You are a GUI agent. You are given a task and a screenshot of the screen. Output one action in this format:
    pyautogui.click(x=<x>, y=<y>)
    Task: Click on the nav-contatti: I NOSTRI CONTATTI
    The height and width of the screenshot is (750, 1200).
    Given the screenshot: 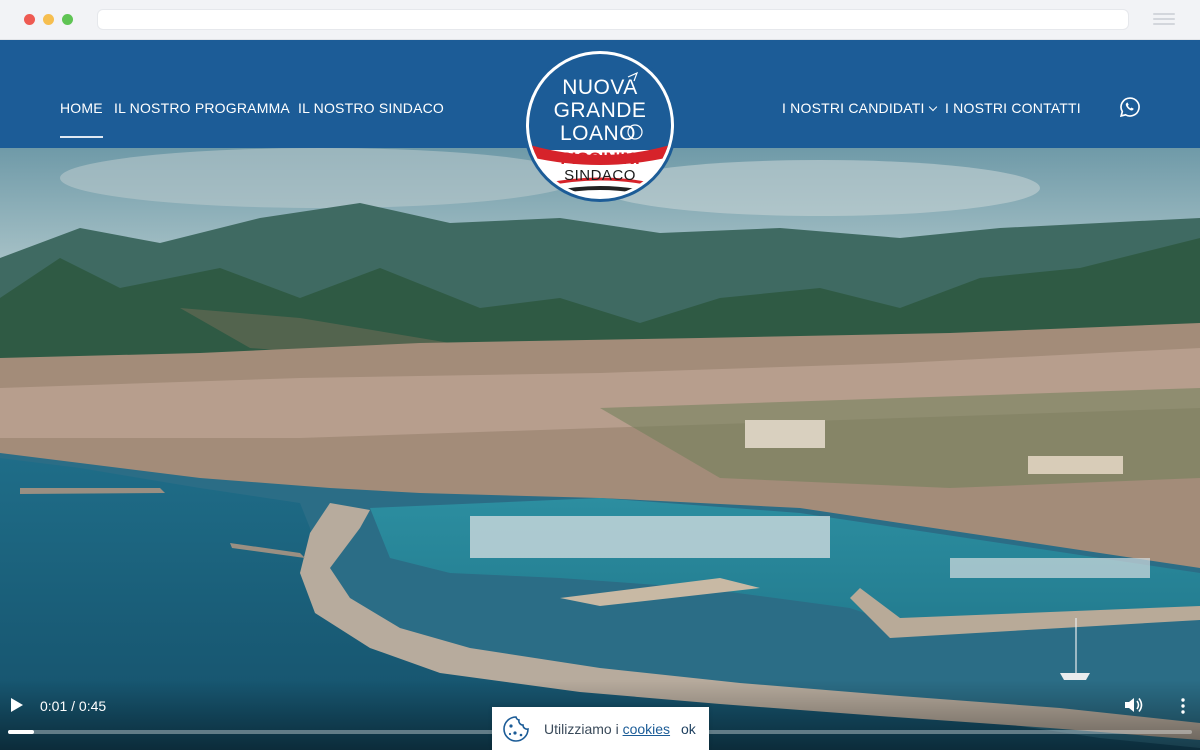 What is the action you would take?
    pyautogui.click(x=1013, y=108)
    